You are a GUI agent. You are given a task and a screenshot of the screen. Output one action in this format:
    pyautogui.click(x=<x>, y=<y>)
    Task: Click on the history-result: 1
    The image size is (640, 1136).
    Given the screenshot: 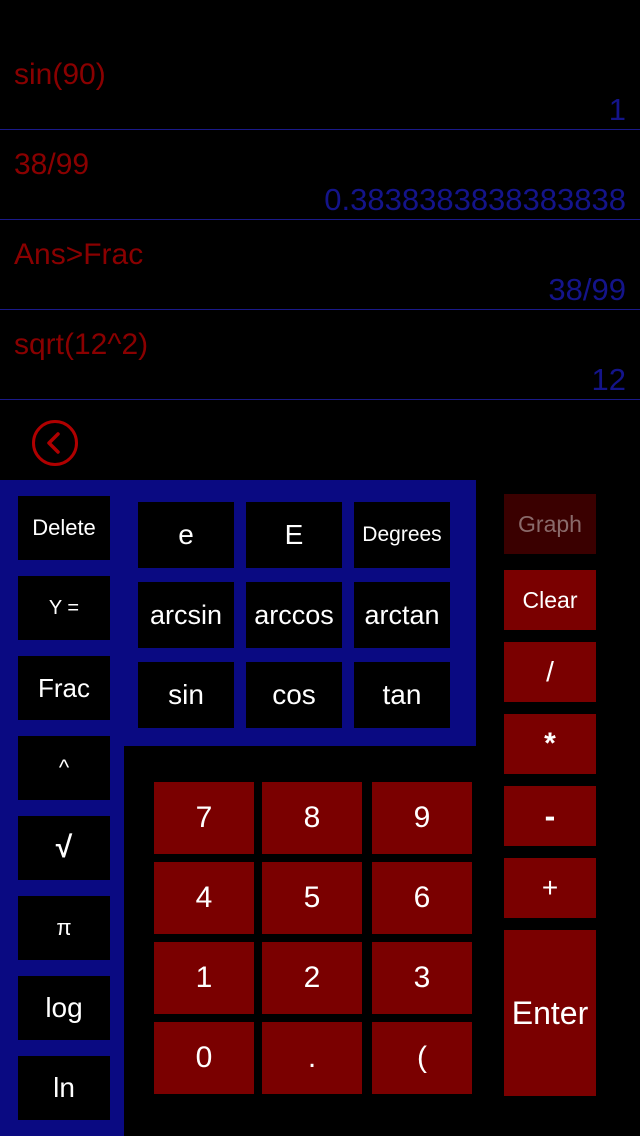 What is the action you would take?
    pyautogui.click(x=617, y=109)
    